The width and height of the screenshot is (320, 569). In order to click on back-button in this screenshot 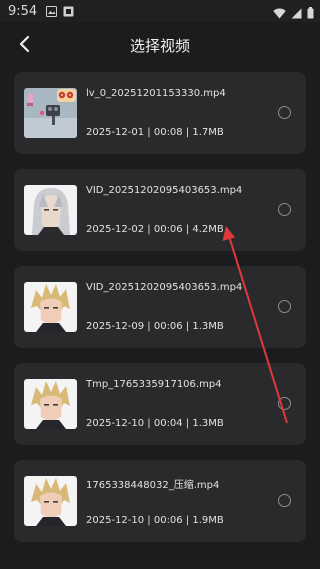, I will do `click(24, 44)`.